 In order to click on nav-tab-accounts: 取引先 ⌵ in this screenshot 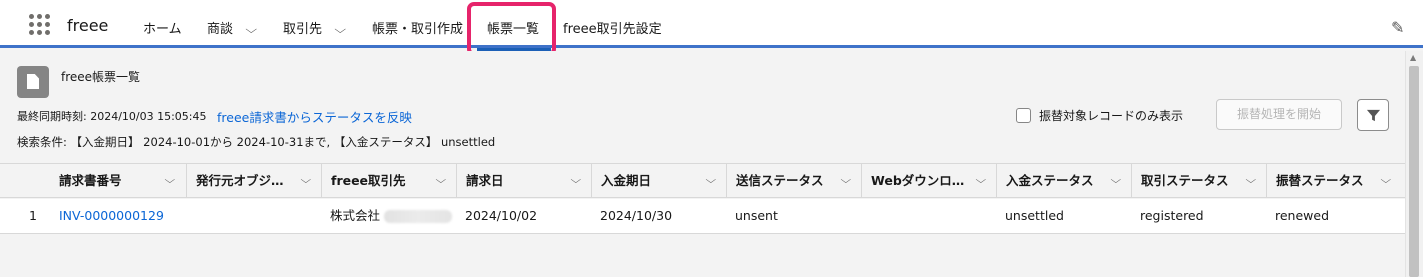, I will do `click(314, 27)`.